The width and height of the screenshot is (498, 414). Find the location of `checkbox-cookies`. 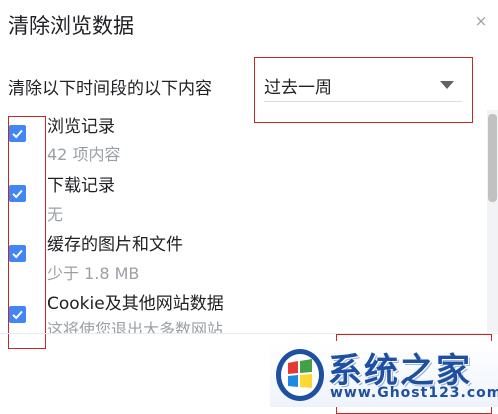

checkbox-cookies is located at coordinates (17, 314).